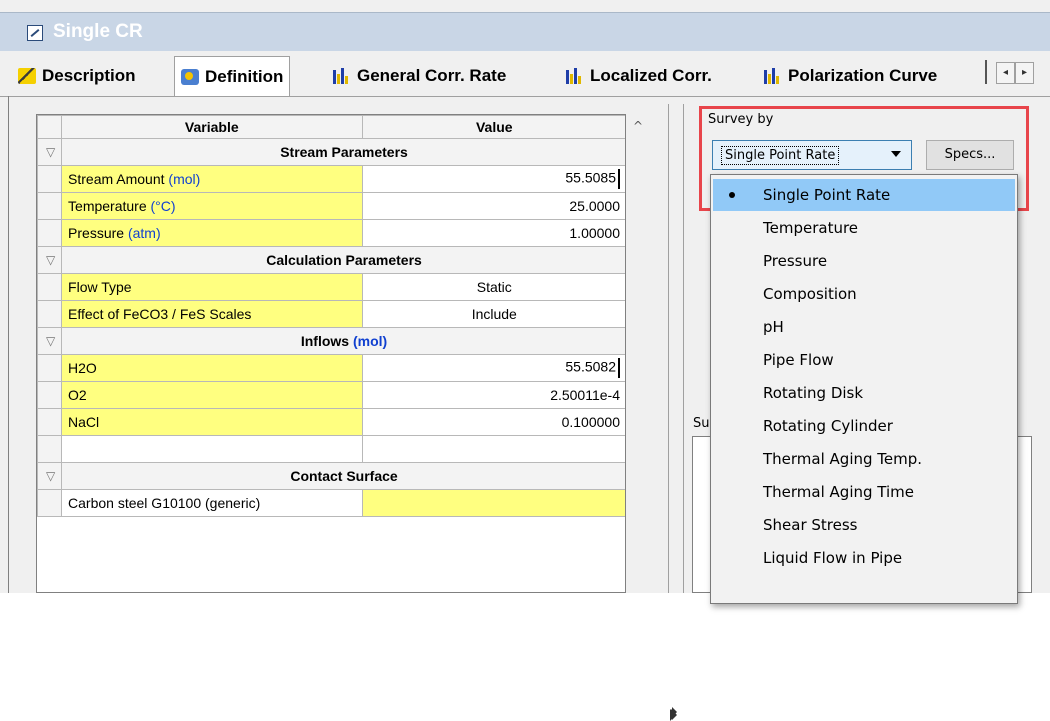 The width and height of the screenshot is (1050, 721). What do you see at coordinates (50, 127) in the screenshot?
I see `row-header-corner` at bounding box center [50, 127].